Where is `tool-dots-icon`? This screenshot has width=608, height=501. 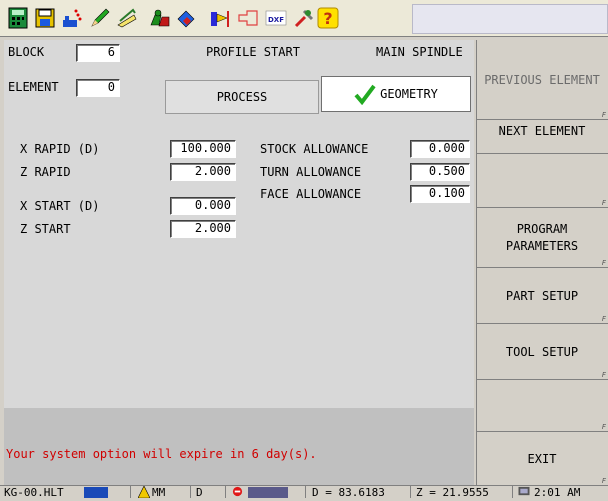
tool-dots-icon is located at coordinates (72, 18).